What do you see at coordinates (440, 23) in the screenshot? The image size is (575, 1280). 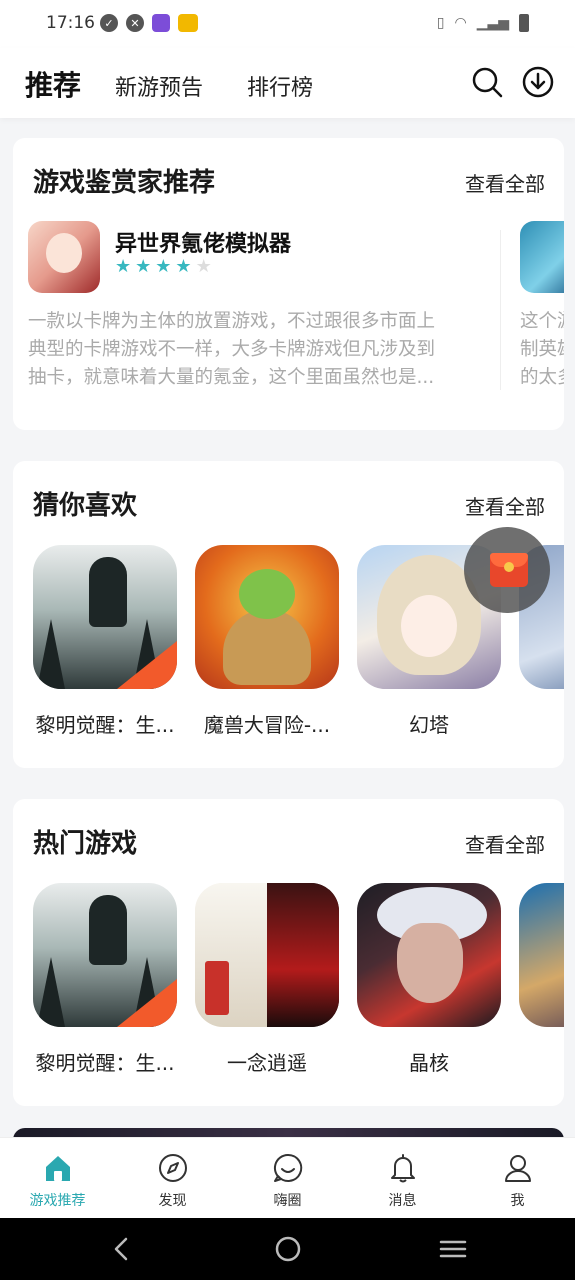 I see `vibrate-icon: ▯` at bounding box center [440, 23].